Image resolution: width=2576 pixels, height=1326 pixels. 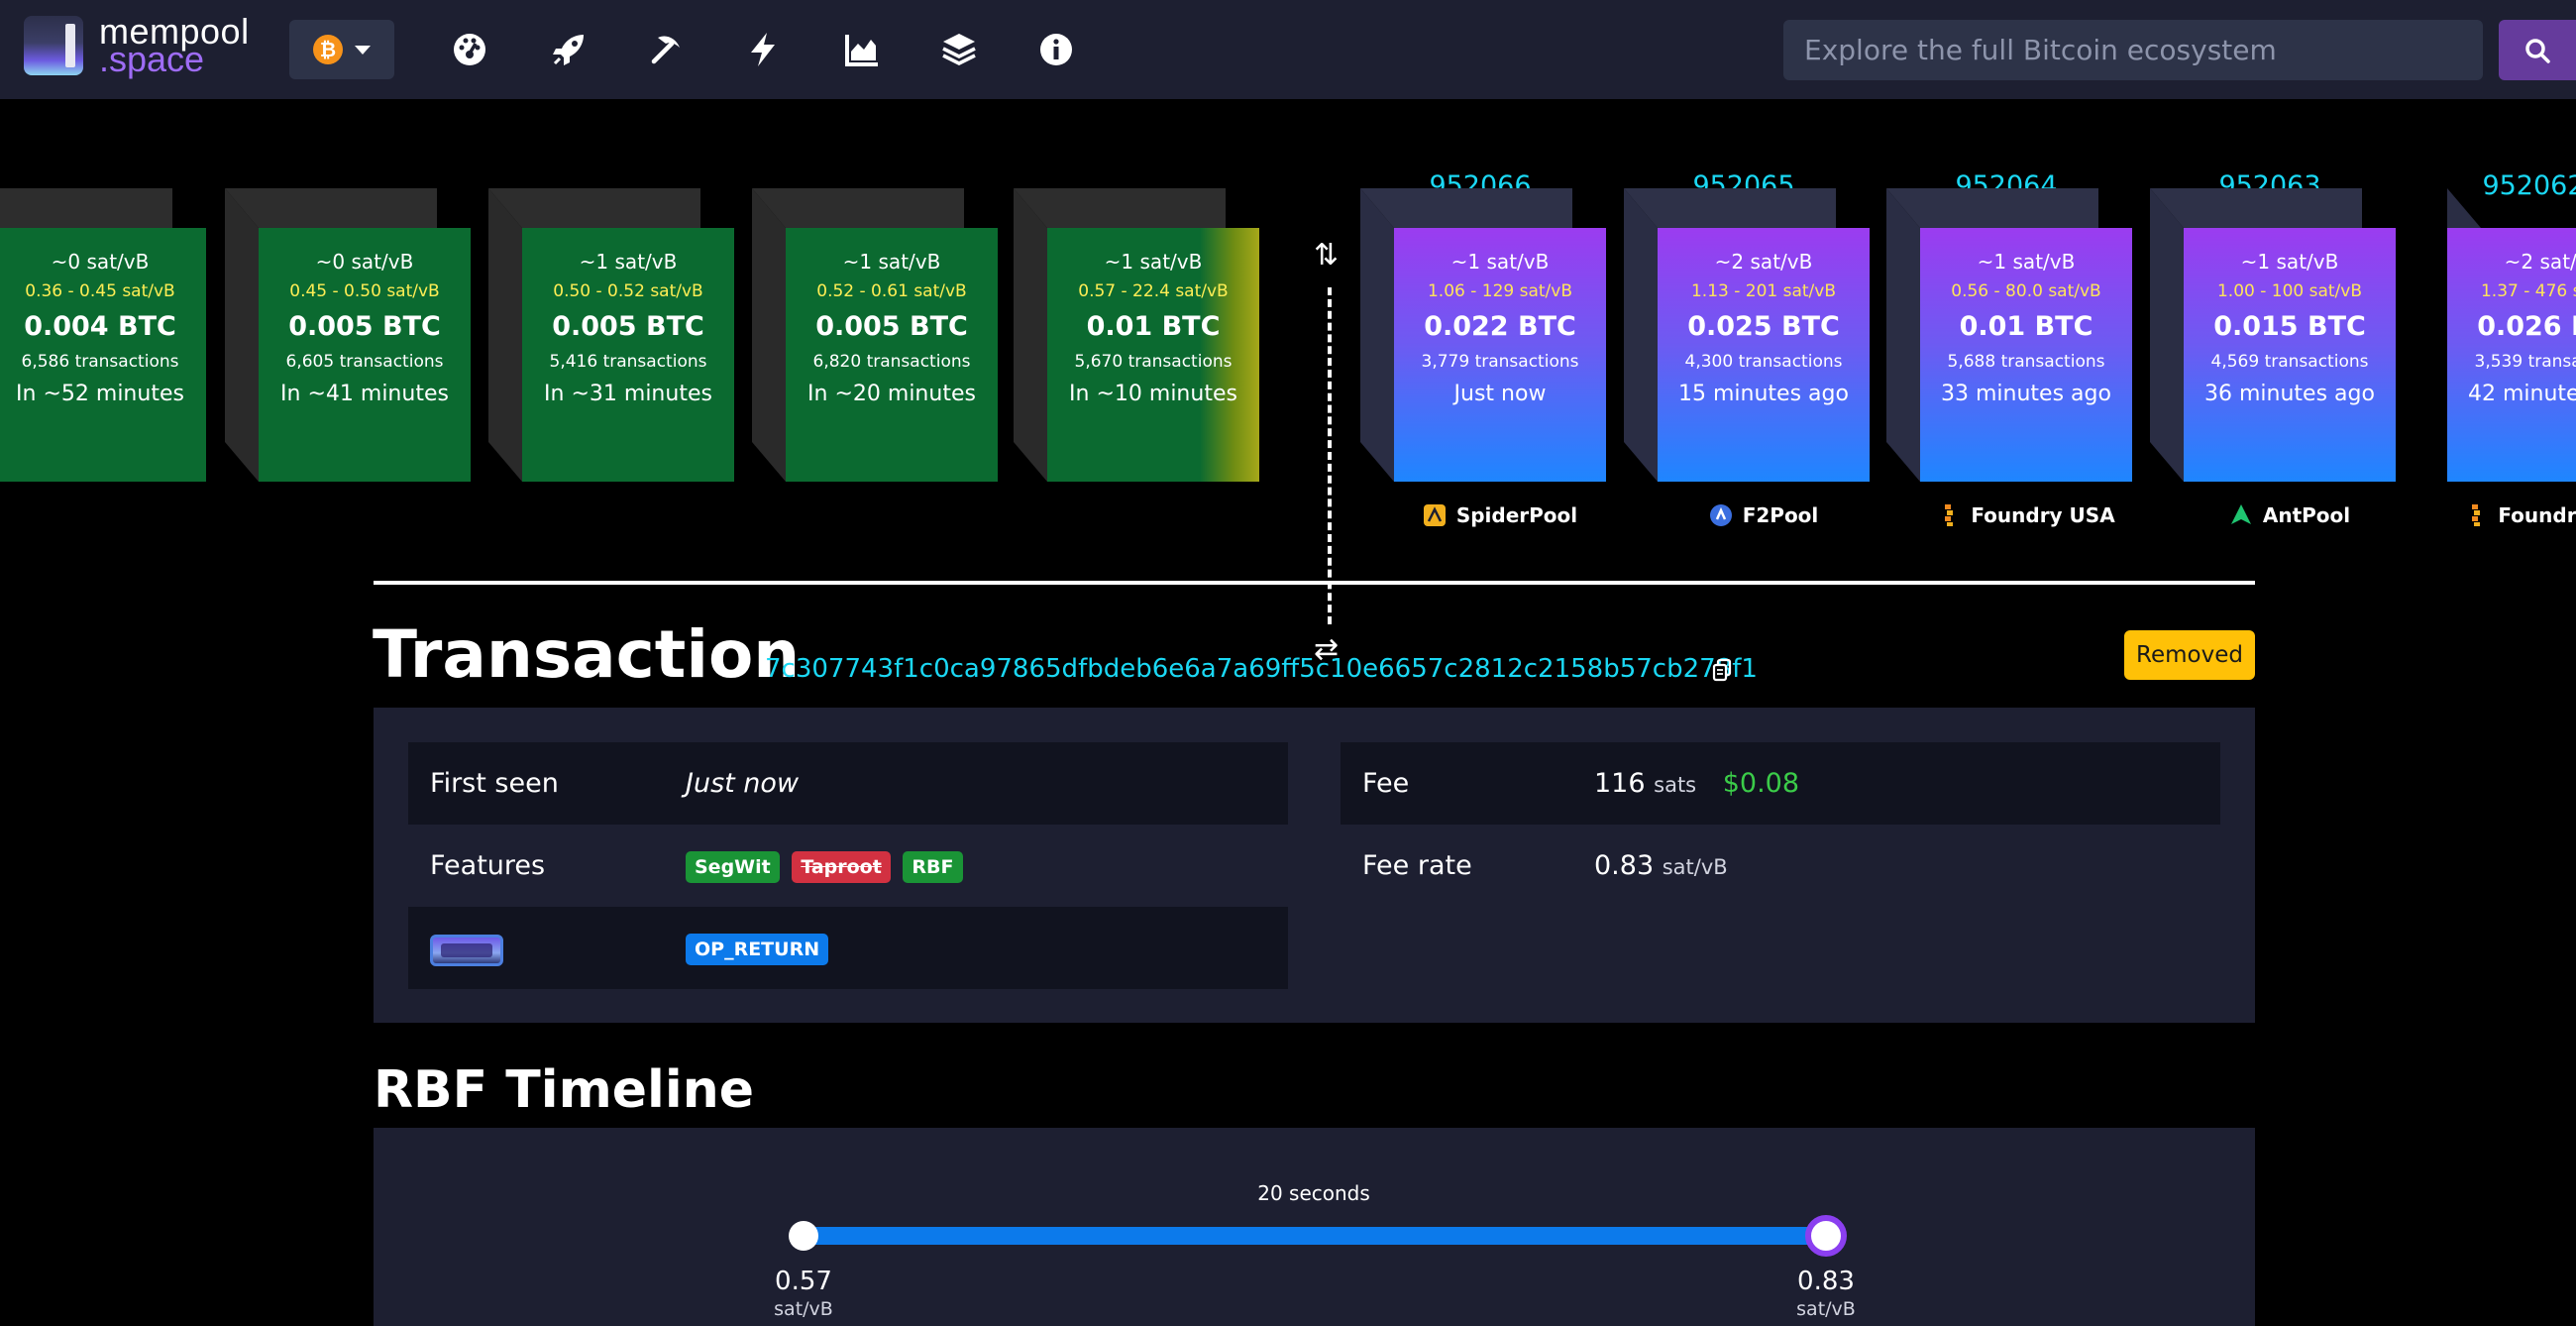 What do you see at coordinates (100, 326) in the screenshot?
I see `block-total-fees: 0.004 BTC` at bounding box center [100, 326].